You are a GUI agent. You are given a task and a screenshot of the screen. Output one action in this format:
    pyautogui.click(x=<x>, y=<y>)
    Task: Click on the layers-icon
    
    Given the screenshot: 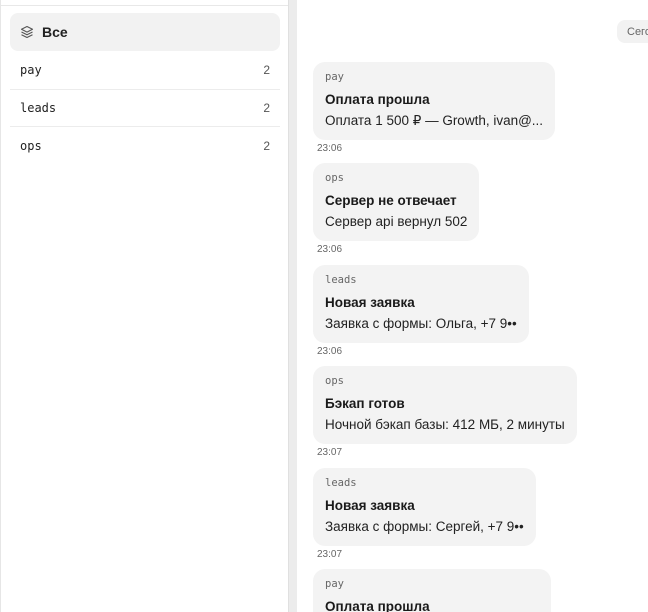 What is the action you would take?
    pyautogui.click(x=27, y=32)
    